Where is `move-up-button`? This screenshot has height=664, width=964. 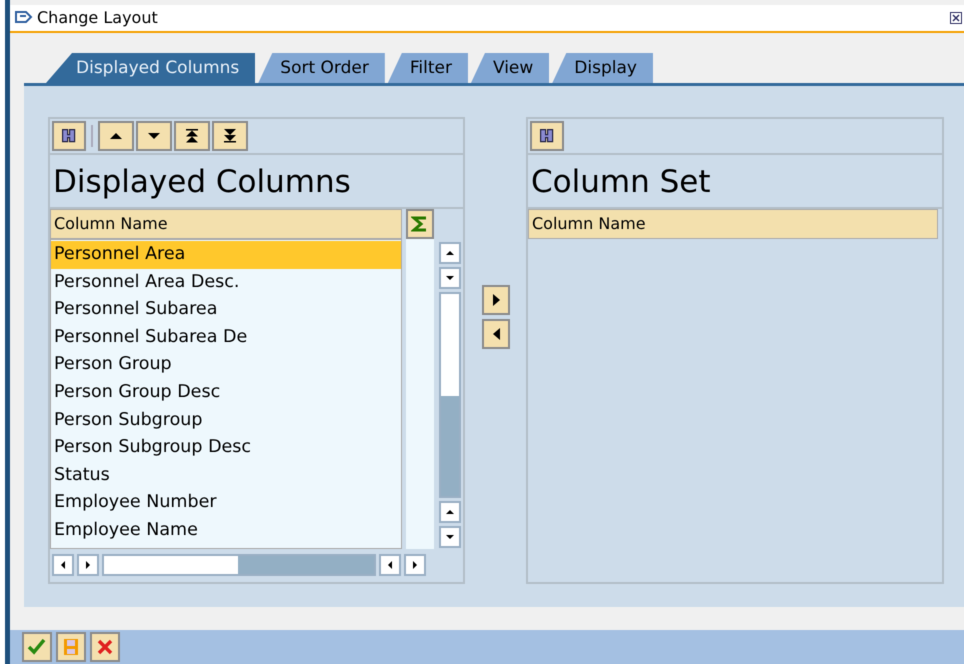 move-up-button is located at coordinates (116, 136).